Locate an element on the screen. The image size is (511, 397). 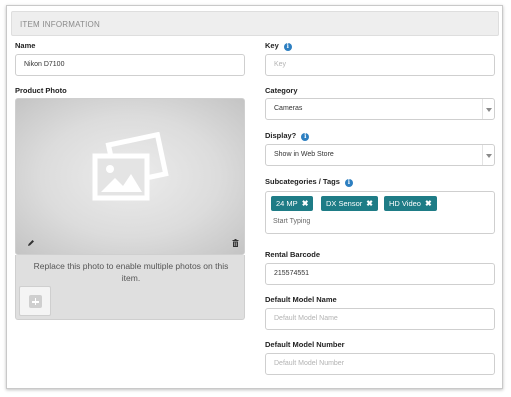
name-input: Nikon D7100 is located at coordinates (130, 65).